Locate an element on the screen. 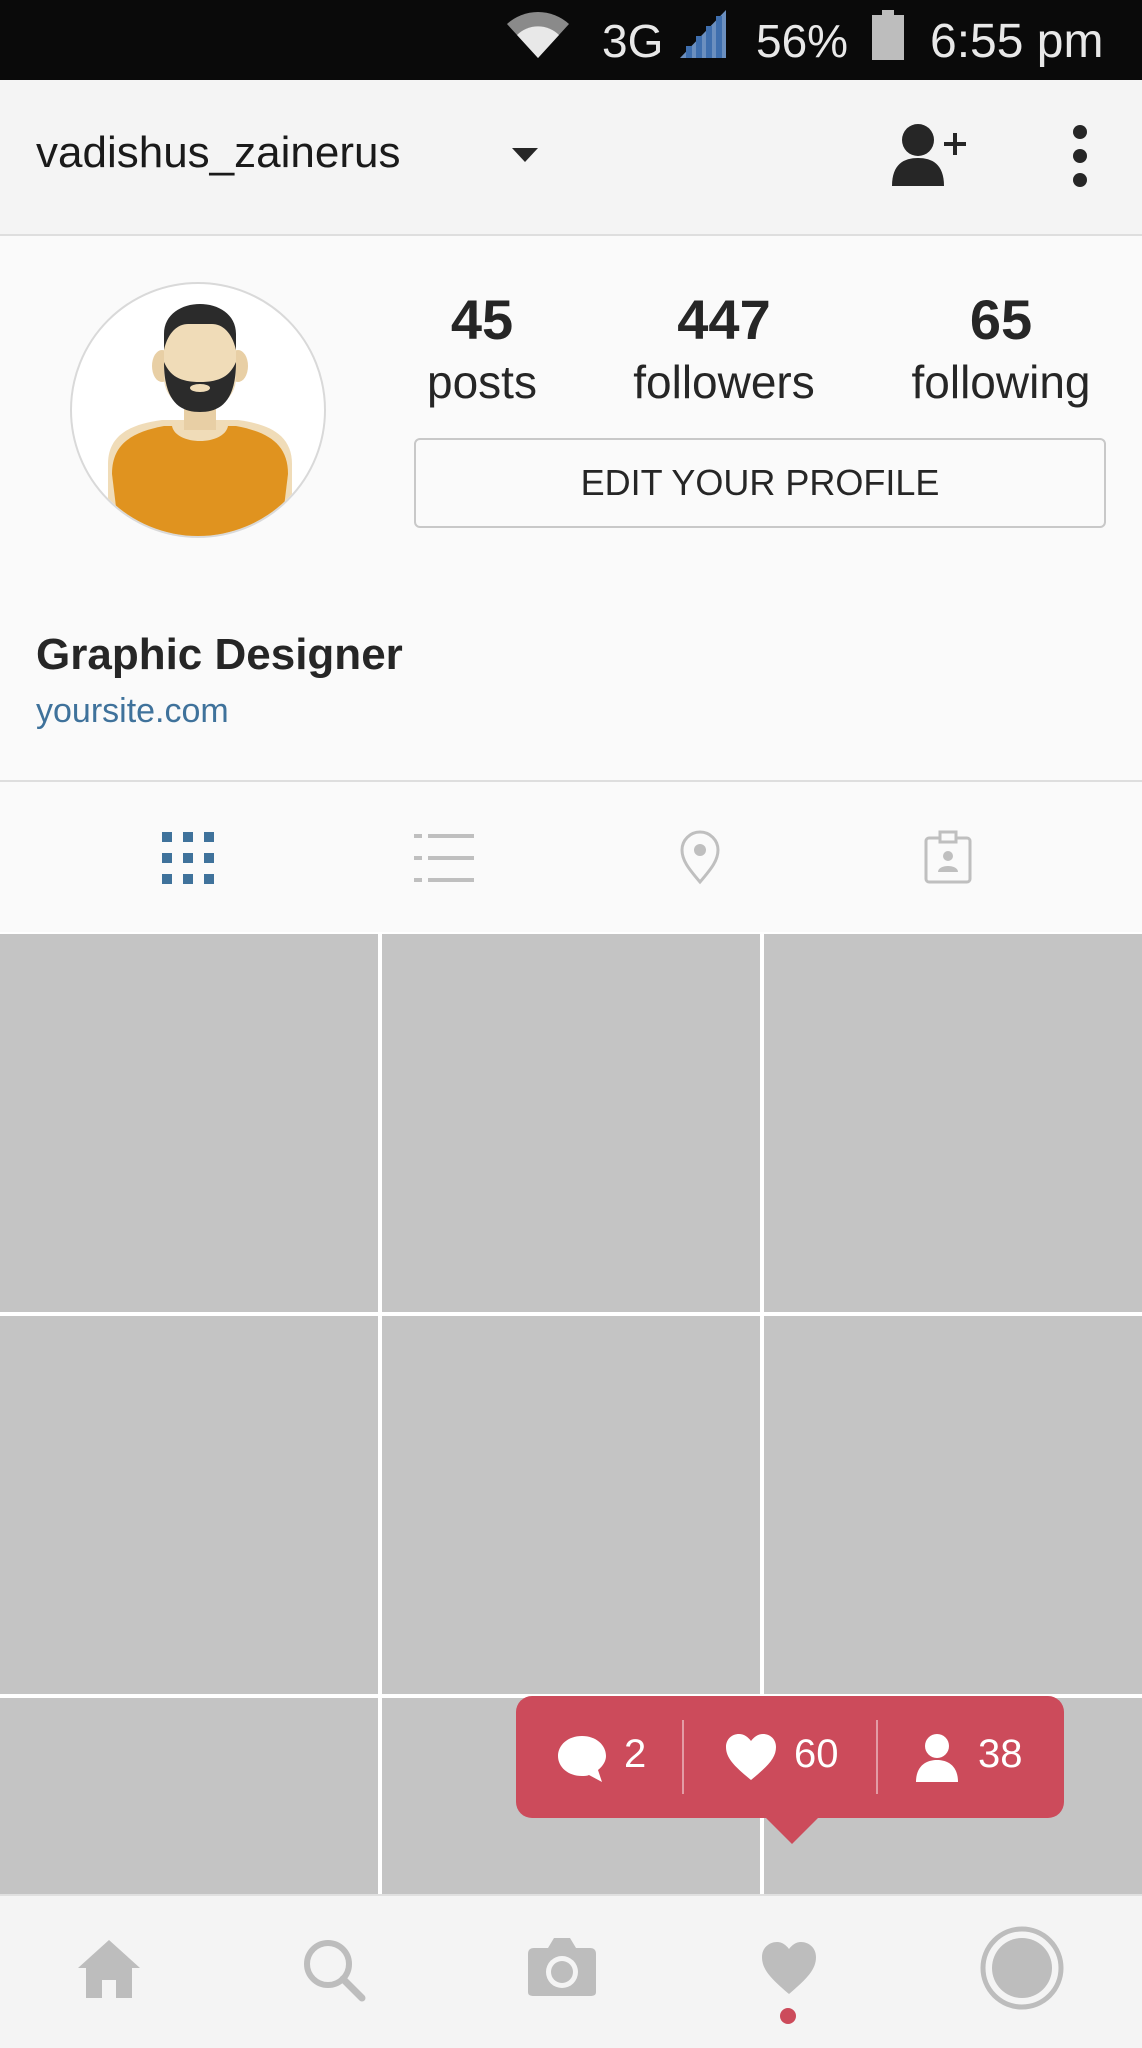  profile-top-bar: vadishus_zainerus is located at coordinates (571, 158).